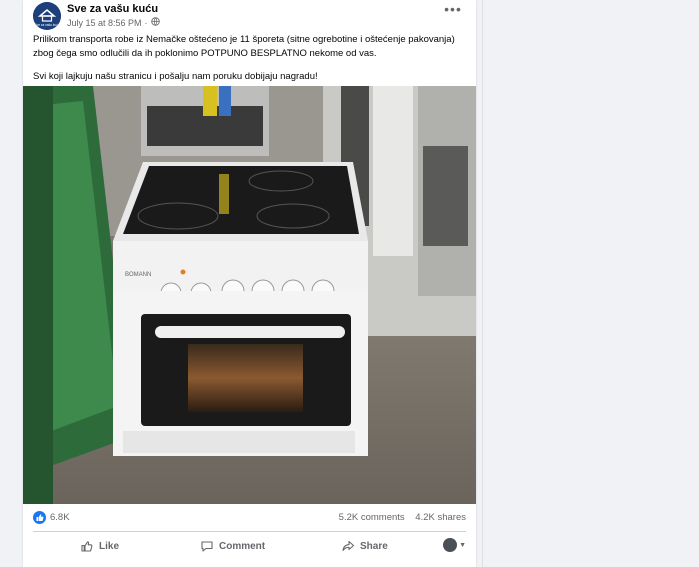 This screenshot has height=567, width=699. Describe the element at coordinates (138, 275) in the screenshot. I see `stove-brand-label: BOMANN` at that location.